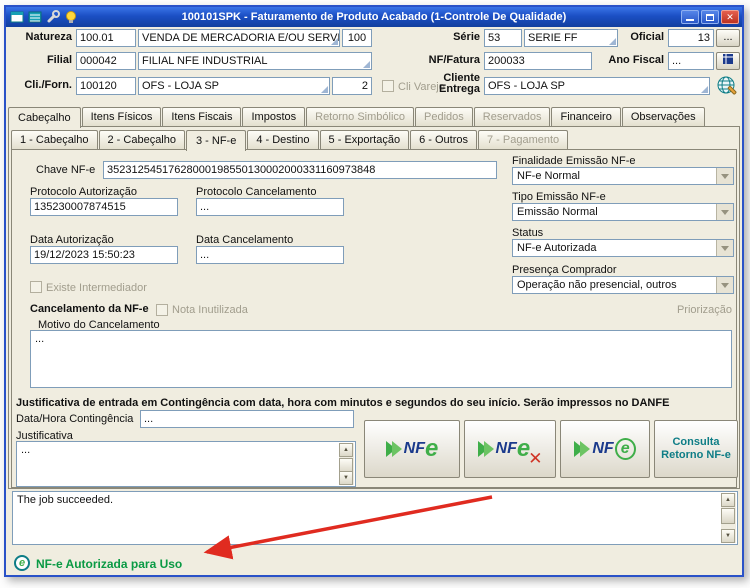 Image resolution: width=750 pixels, height=588 pixels. Describe the element at coordinates (623, 176) in the screenshot. I see `finalidade-emissao-select: NF-e Normal` at that location.